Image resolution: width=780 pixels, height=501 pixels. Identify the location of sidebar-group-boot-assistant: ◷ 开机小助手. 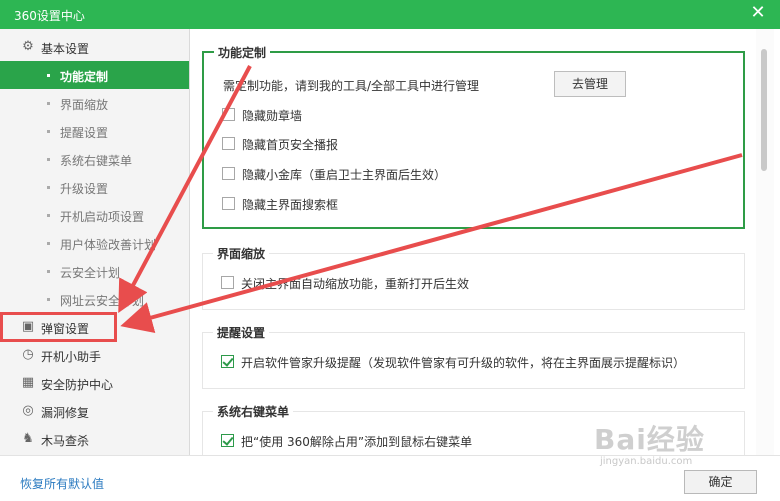
(94, 355).